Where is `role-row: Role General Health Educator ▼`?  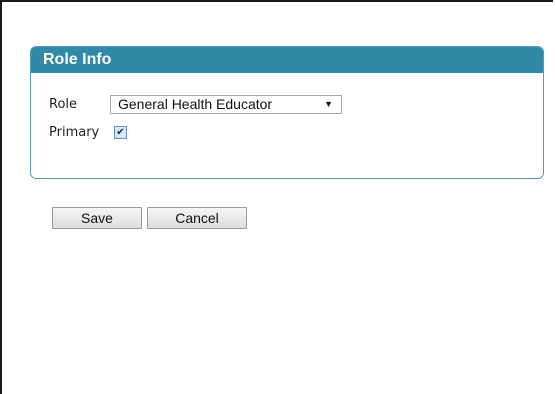 role-row: Role General Health Educator ▼ is located at coordinates (195, 104).